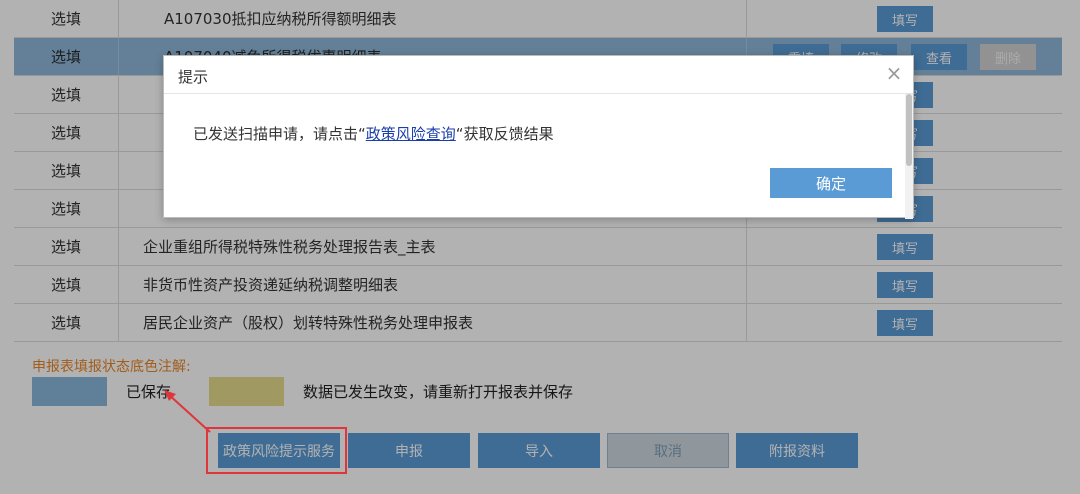 The image size is (1080, 494). What do you see at coordinates (538, 93) in the screenshot?
I see `dialog-divider` at bounding box center [538, 93].